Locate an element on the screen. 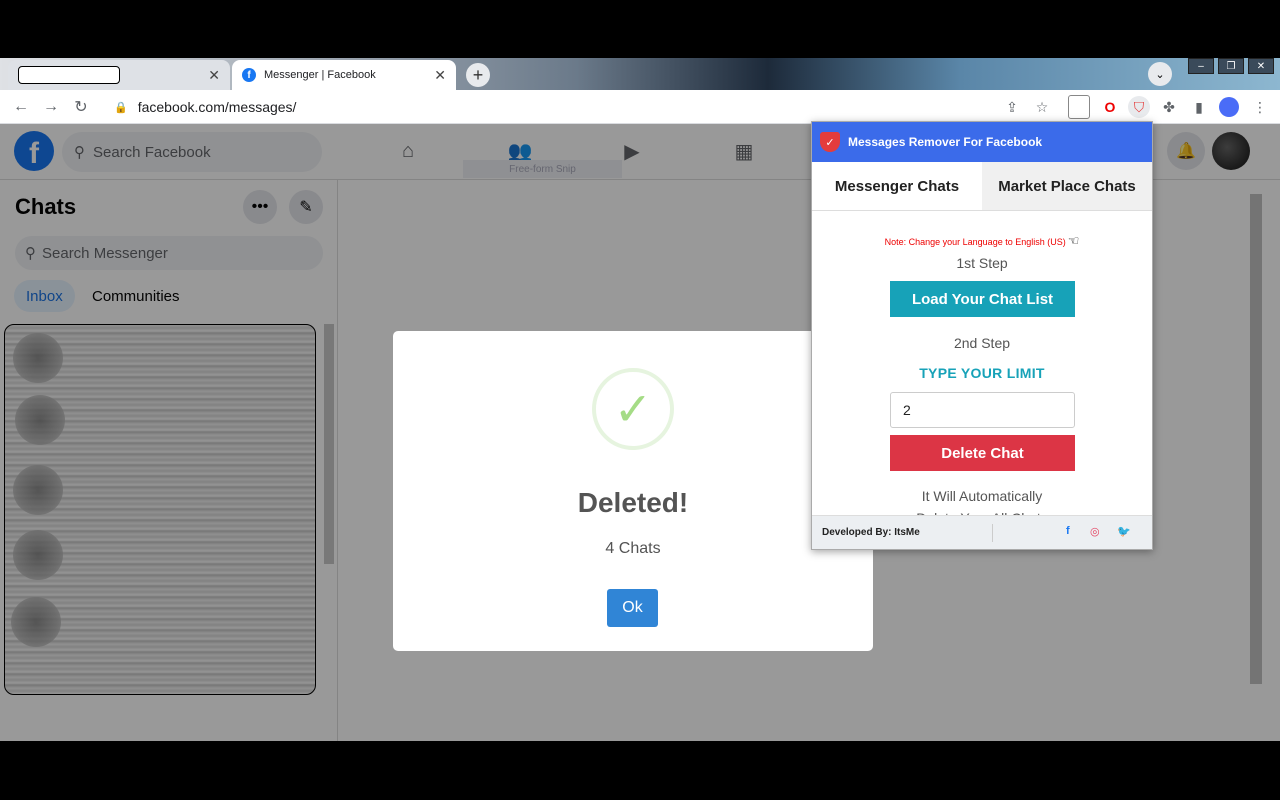 This screenshot has height=800, width=1280. profile-avatar is located at coordinates (1229, 107).